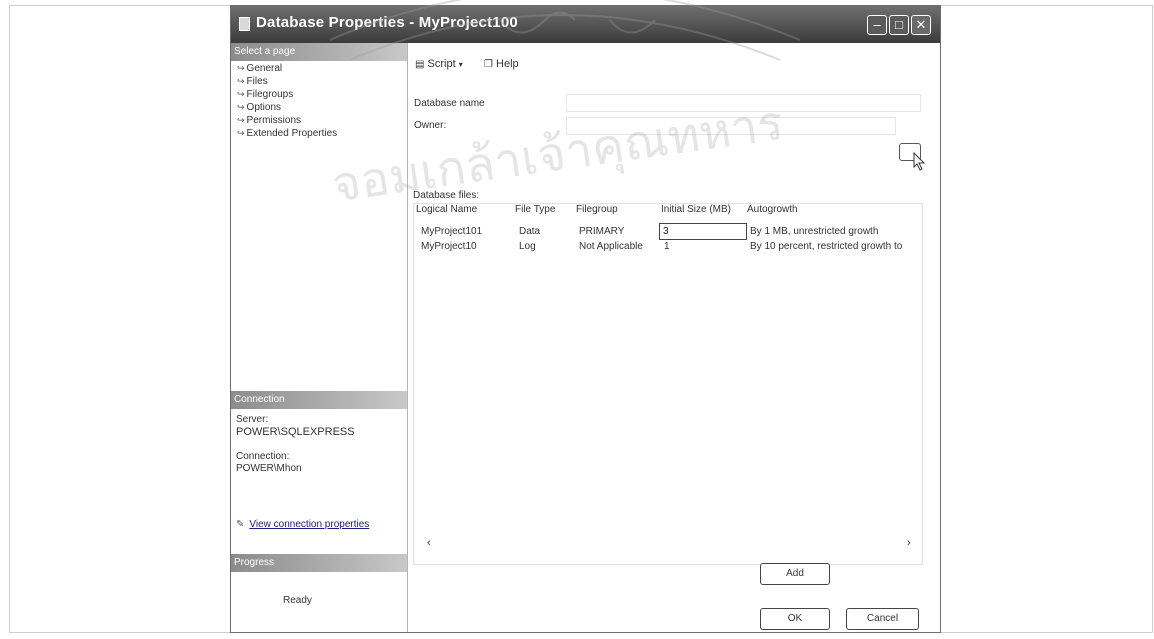  What do you see at coordinates (488, 64) in the screenshot?
I see `help-icon: ❐` at bounding box center [488, 64].